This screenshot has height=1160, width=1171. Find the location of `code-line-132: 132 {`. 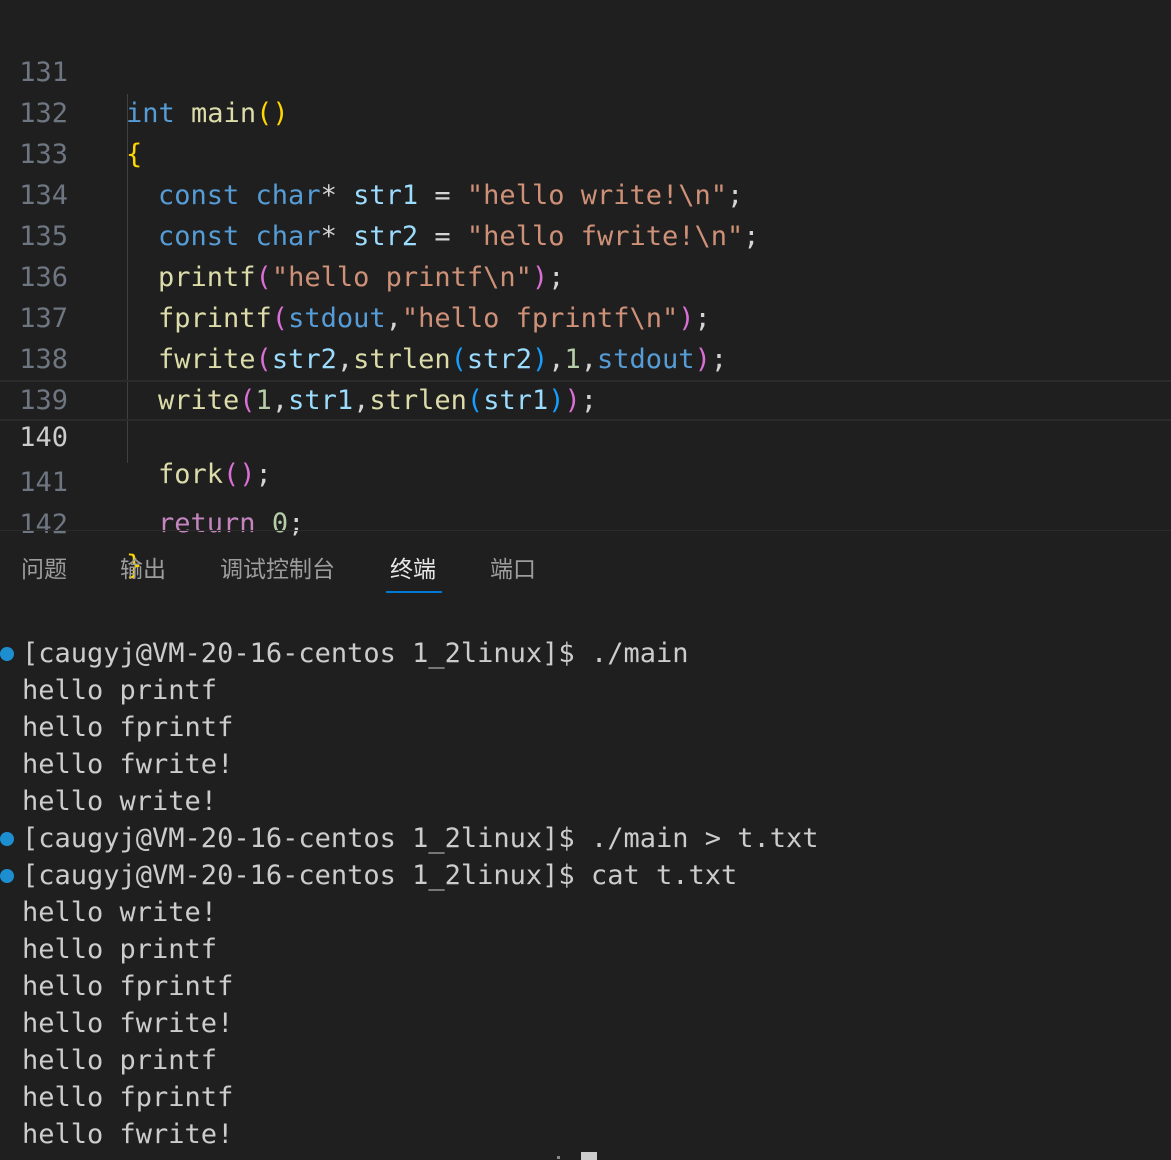

code-line-132: 132 { is located at coordinates (585, 111).